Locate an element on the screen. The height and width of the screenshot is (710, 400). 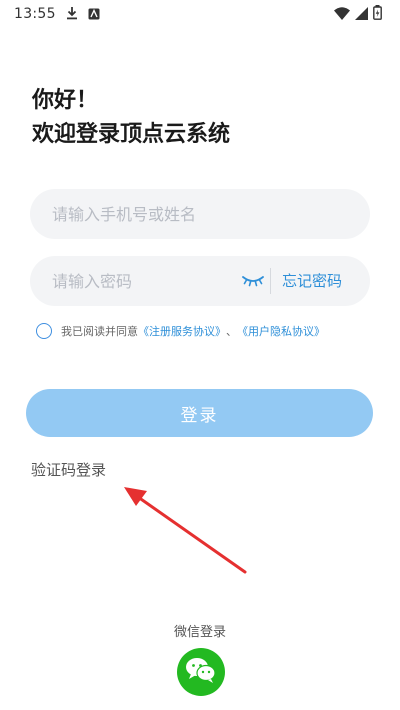
wechat-icon is located at coordinates (201, 672).